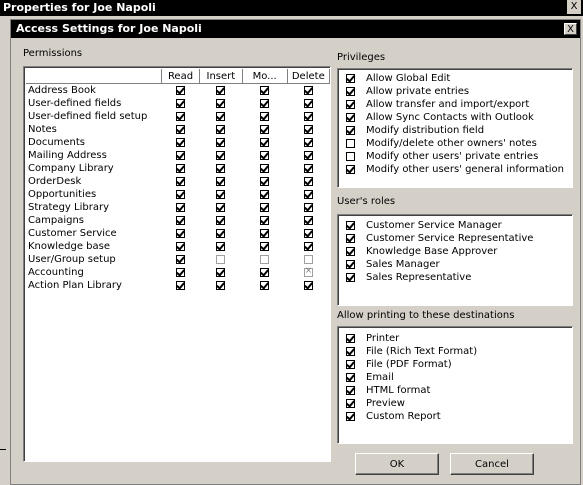 This screenshot has width=583, height=485. I want to click on permissions-column-header: Read, so click(180, 76).